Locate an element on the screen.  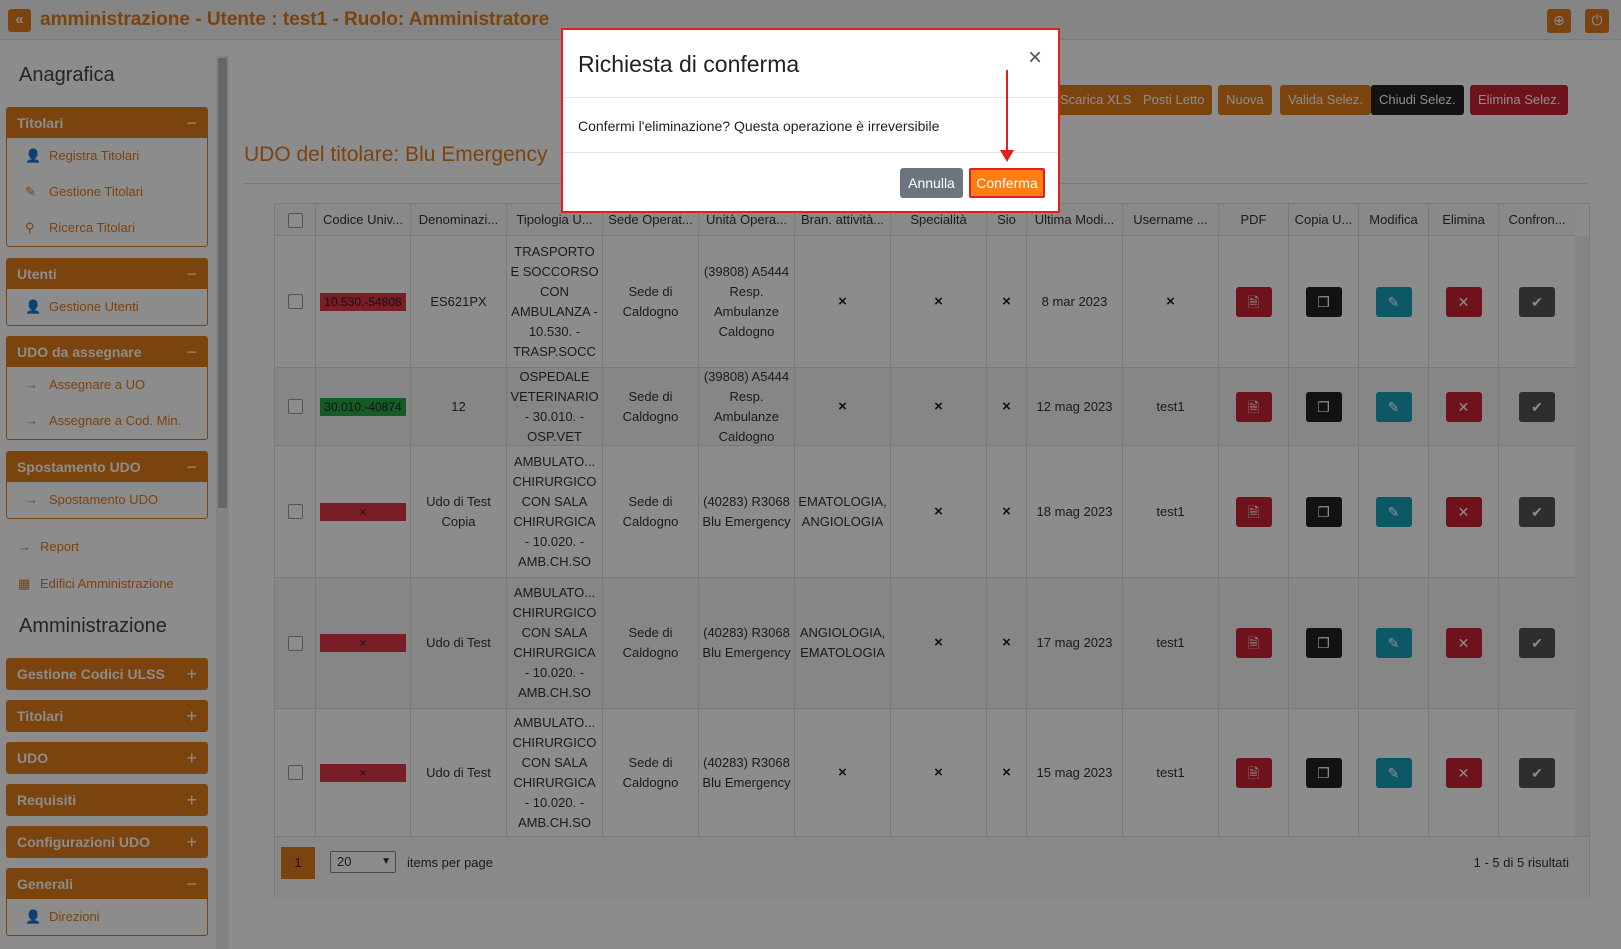
dialog-divider is located at coordinates (810, 152).